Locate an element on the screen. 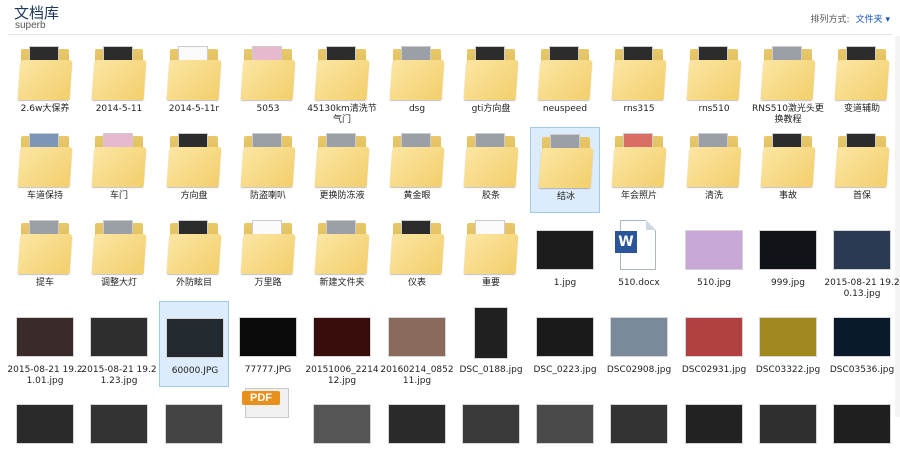 The image size is (900, 474). folder-item: gti方向盘 is located at coordinates (491, 83).